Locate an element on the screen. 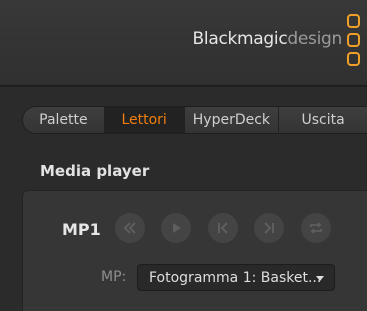  header-divider is located at coordinates (183, 86).